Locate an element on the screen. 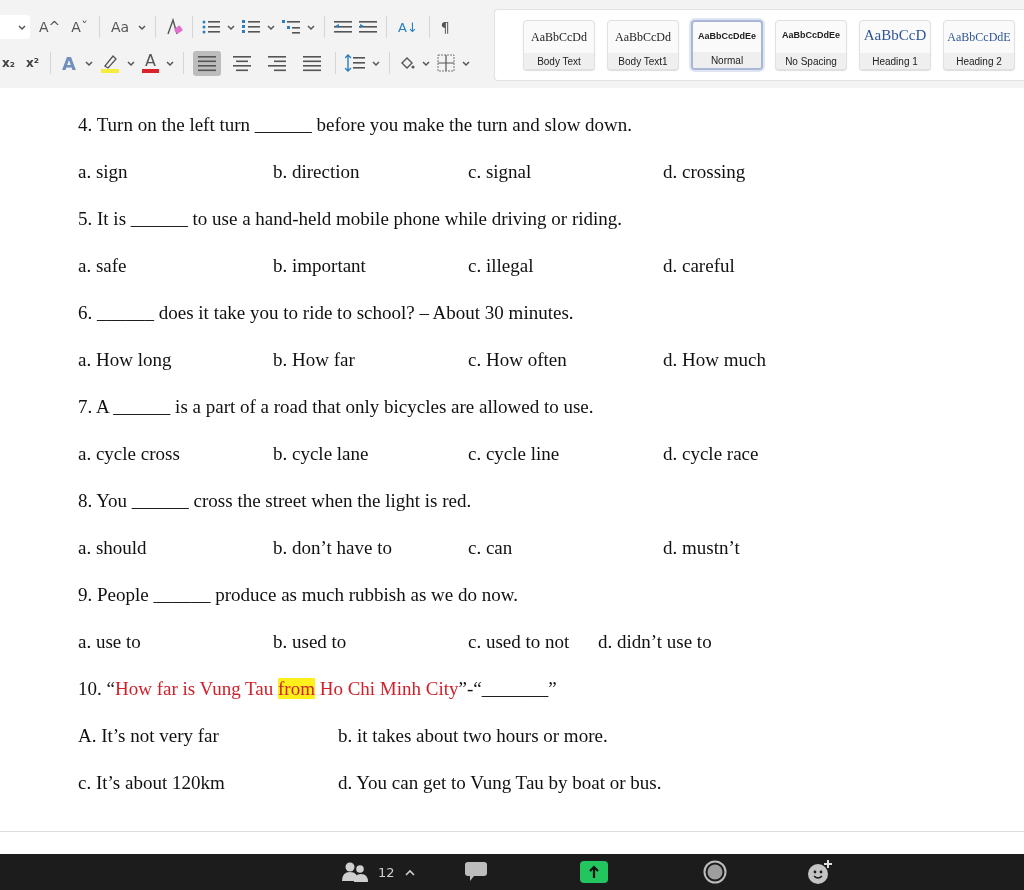 This screenshot has height=890, width=1024. answer-option: c. signal is located at coordinates (500, 184).